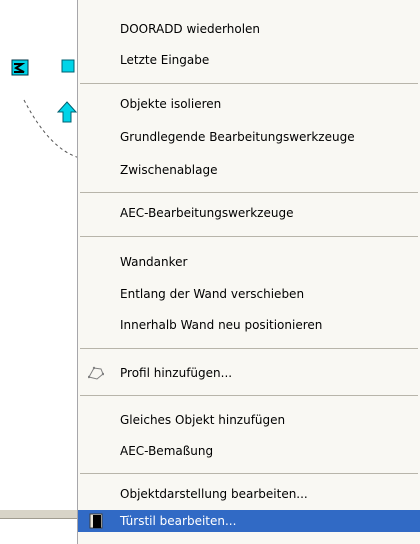  Describe the element at coordinates (165, 60) in the screenshot. I see `menu-item-label: Letzte Eingabe` at that location.